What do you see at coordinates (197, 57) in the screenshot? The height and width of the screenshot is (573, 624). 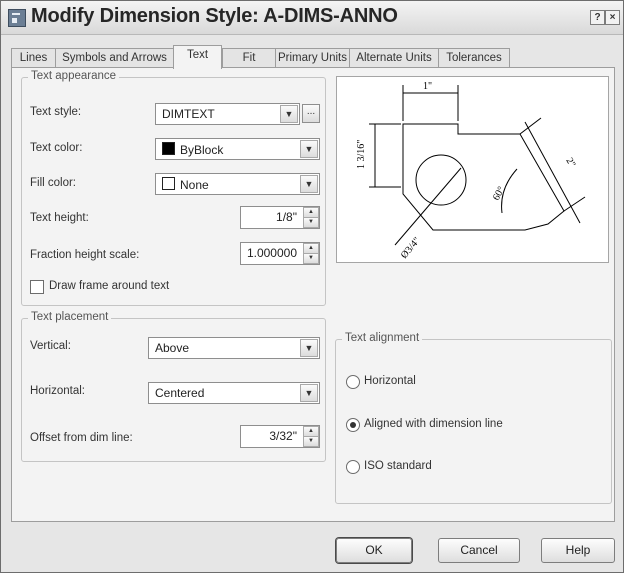 I see `tab-text: Text` at bounding box center [197, 57].